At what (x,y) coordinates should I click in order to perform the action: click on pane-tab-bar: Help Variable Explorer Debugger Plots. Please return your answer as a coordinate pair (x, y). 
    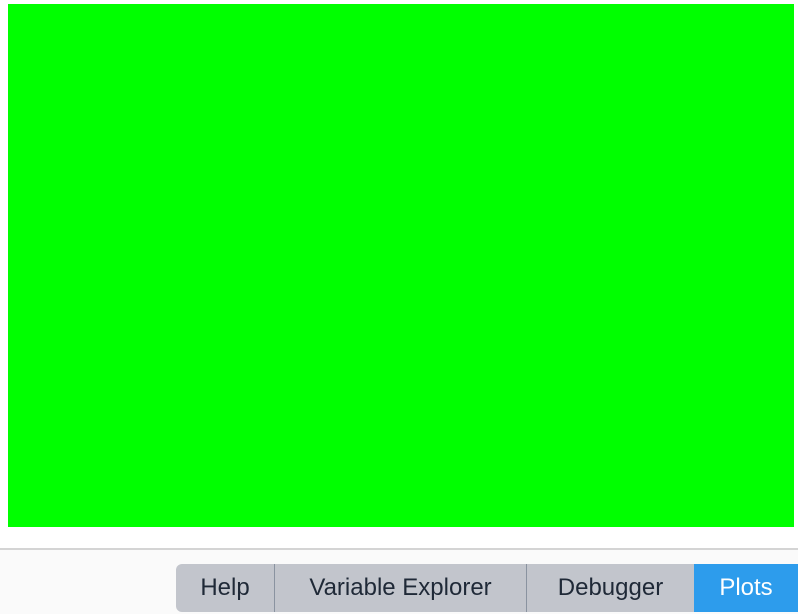
    Looking at the image, I should click on (399, 582).